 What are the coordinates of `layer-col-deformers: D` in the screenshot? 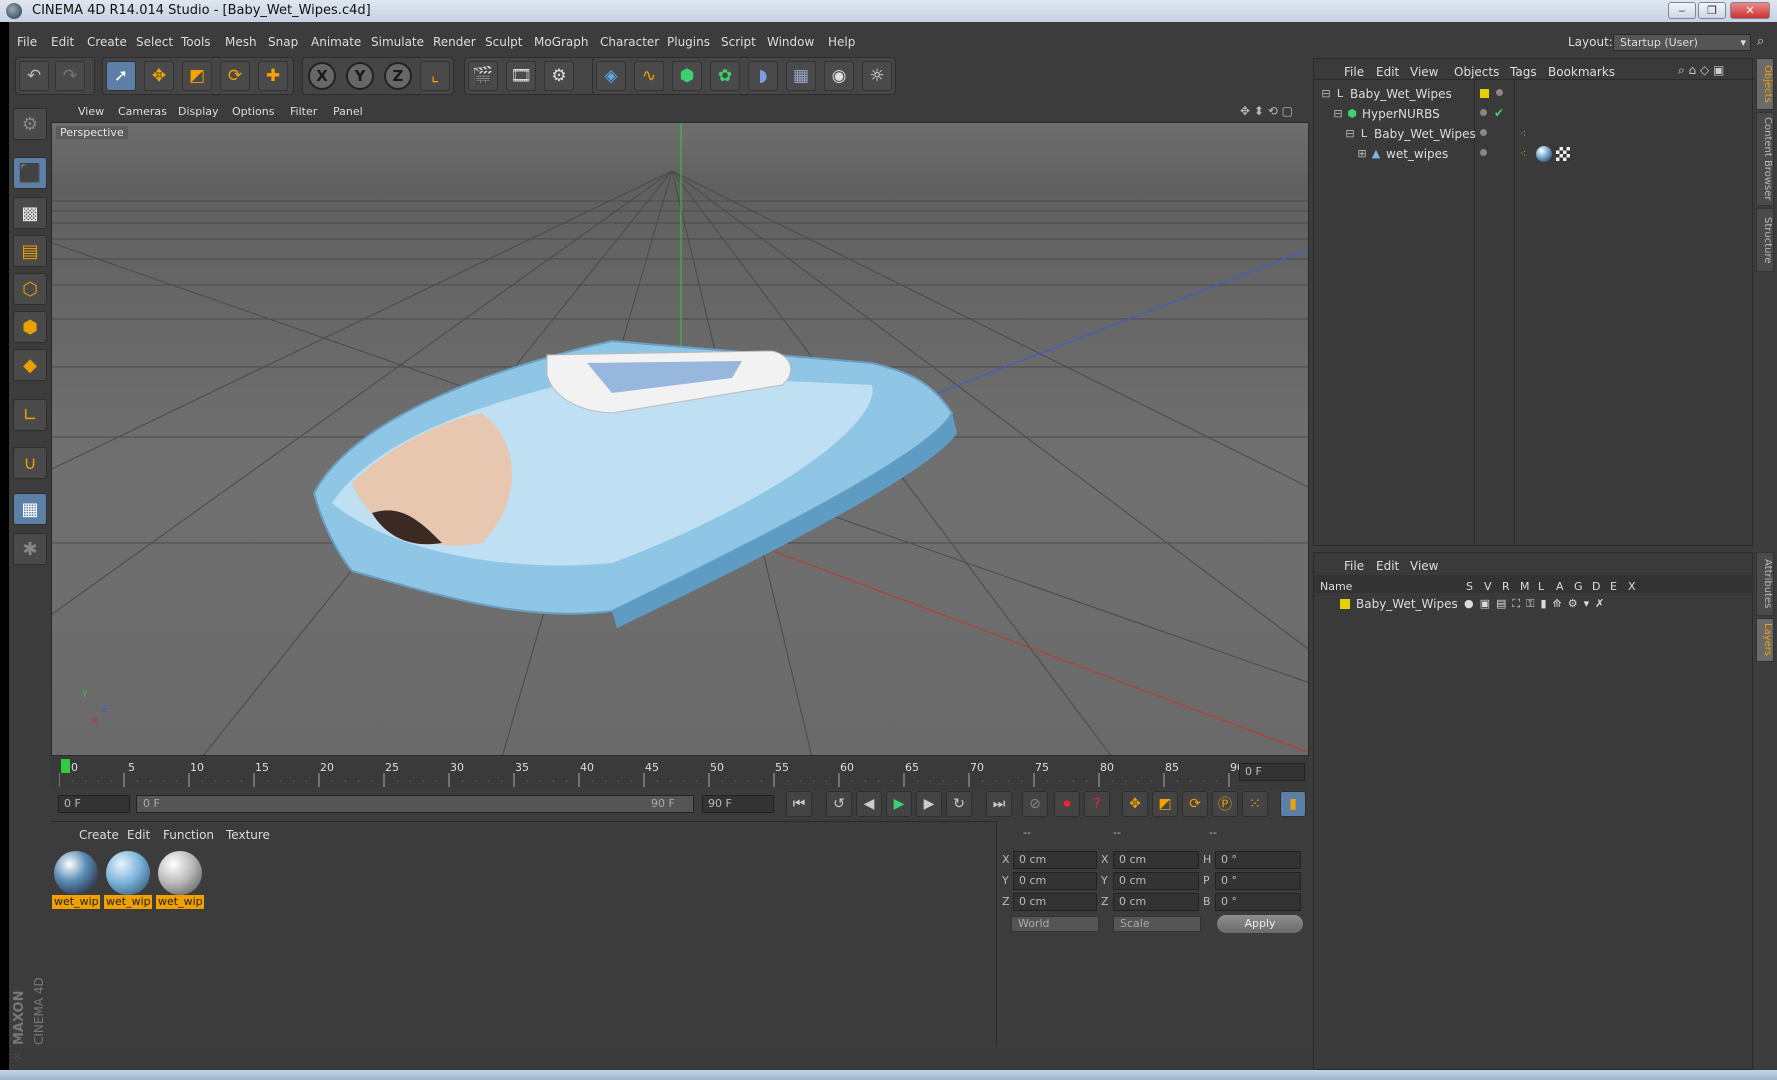 It's located at (1596, 586).